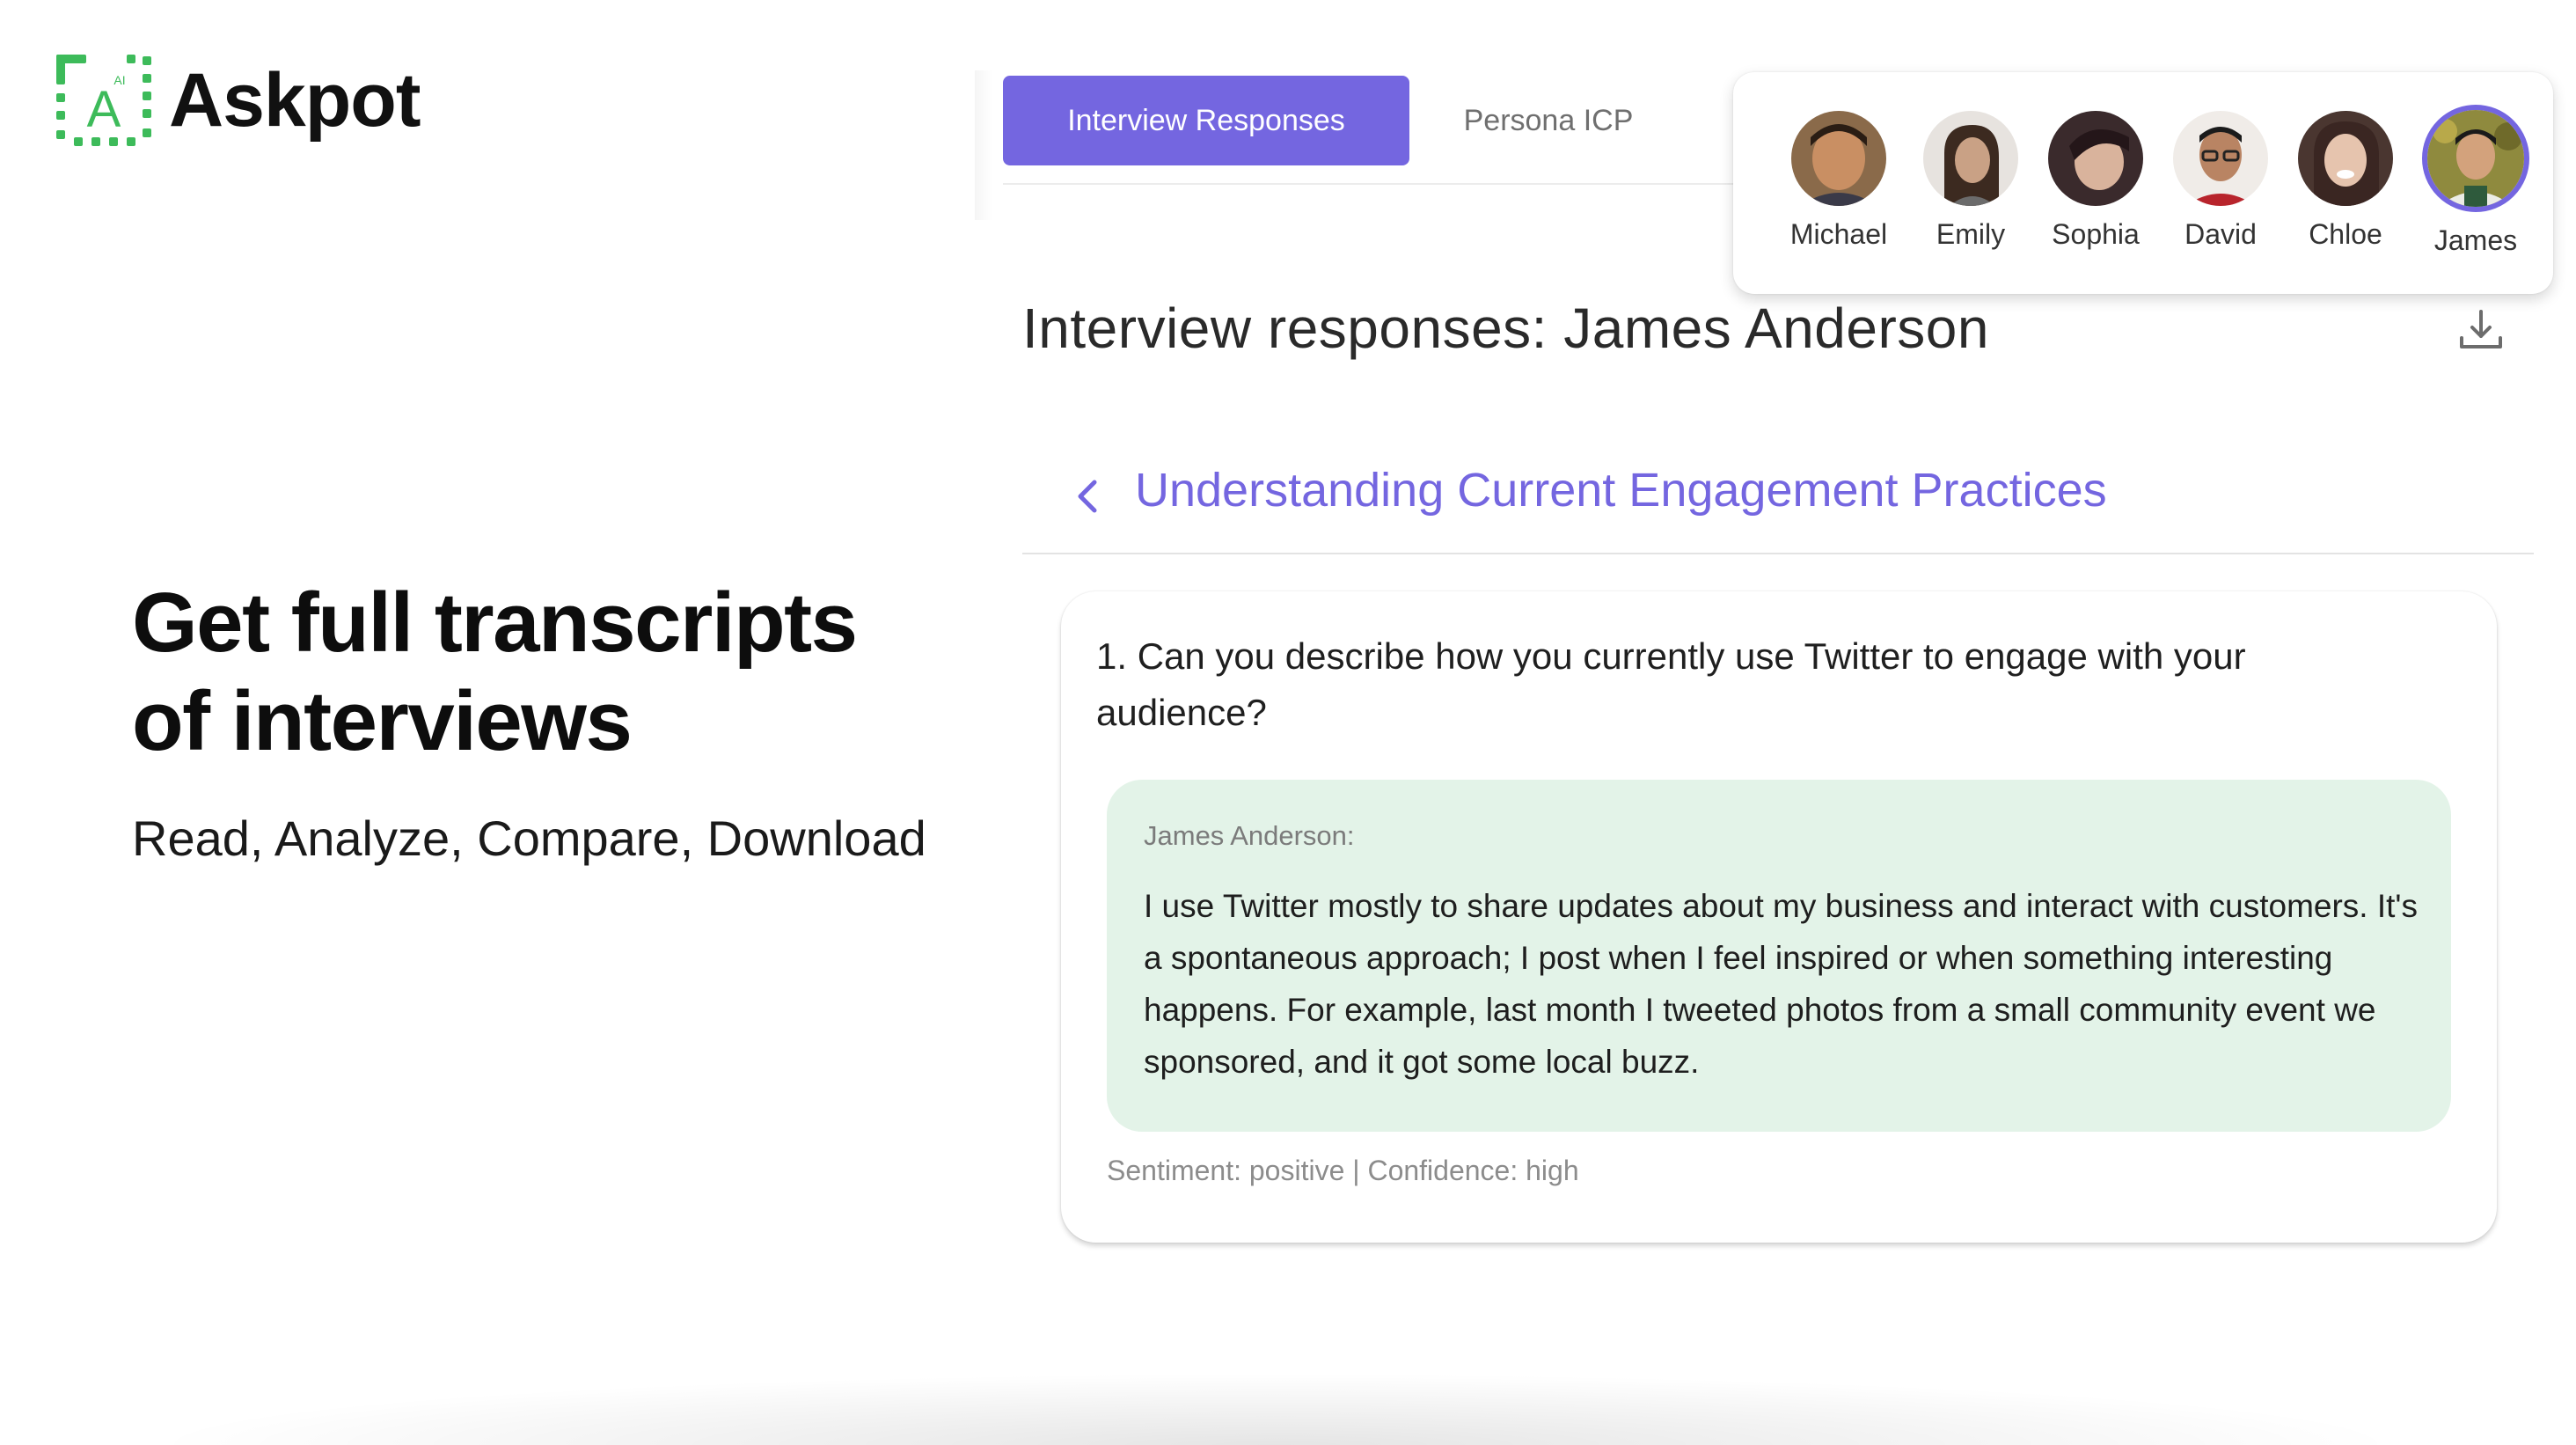 The width and height of the screenshot is (2576, 1445). Describe the element at coordinates (2095, 159) in the screenshot. I see `avatar-sophia` at that location.